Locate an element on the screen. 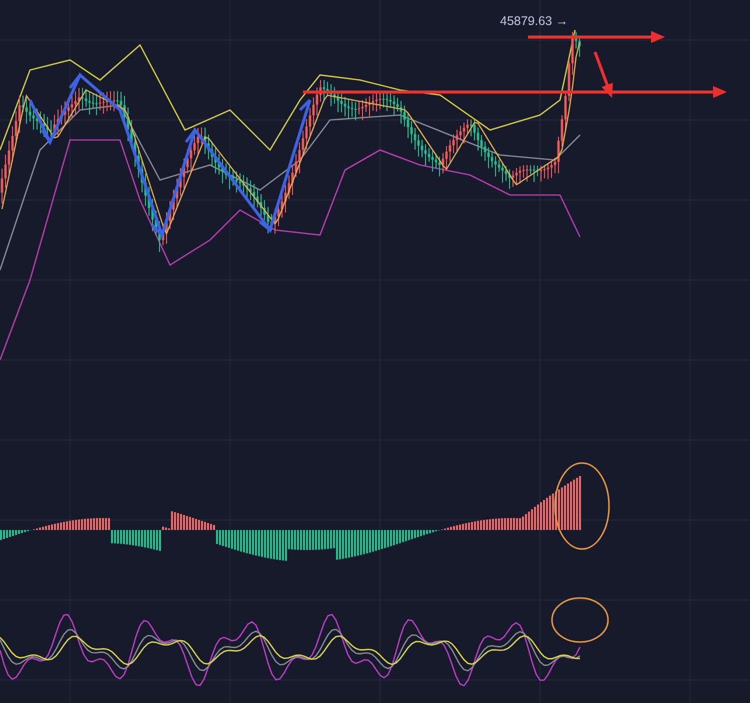  down-arrow is located at coordinates (603, 74).